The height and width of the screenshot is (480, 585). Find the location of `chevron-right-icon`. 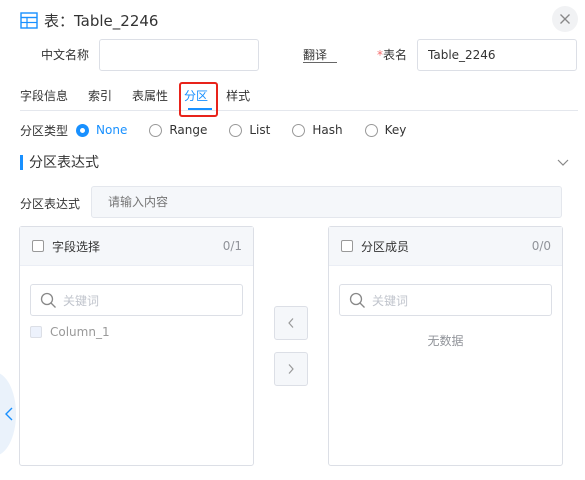

chevron-right-icon is located at coordinates (291, 369).